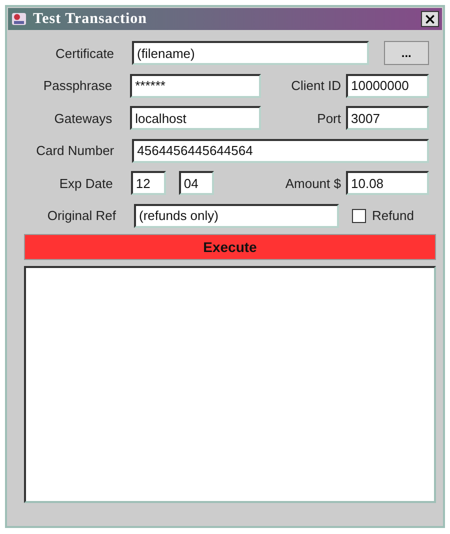 This screenshot has height=534, width=450. What do you see at coordinates (230, 247) in the screenshot?
I see `execute-button: Execute` at bounding box center [230, 247].